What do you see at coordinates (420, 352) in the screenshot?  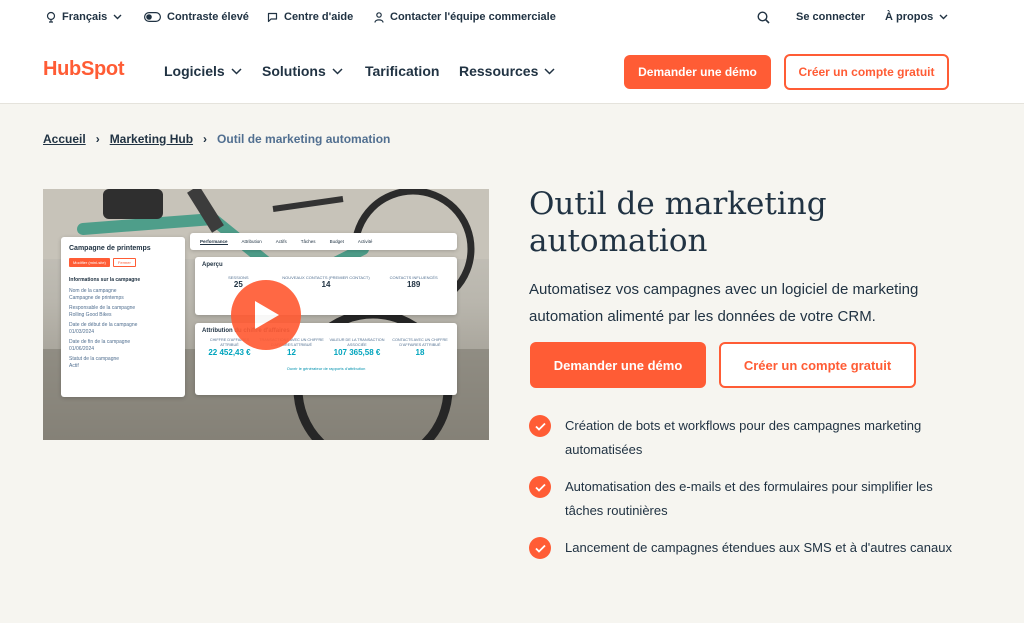 I see `contacts-revenue-value: 18` at bounding box center [420, 352].